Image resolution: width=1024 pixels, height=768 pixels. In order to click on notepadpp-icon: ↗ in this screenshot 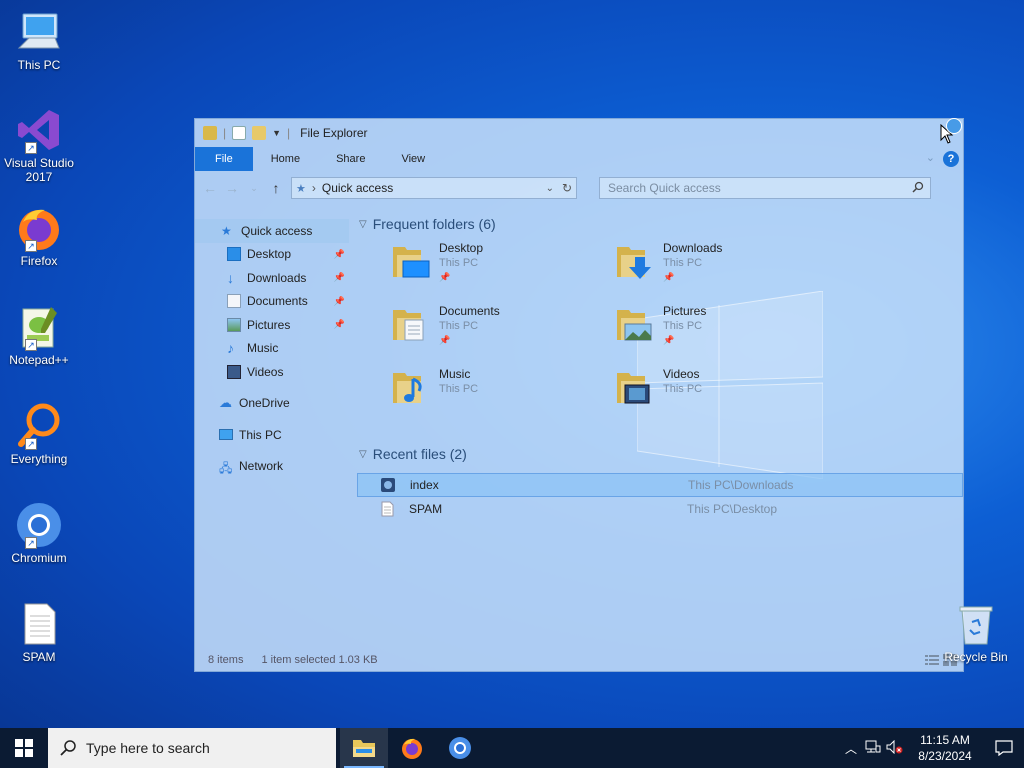, I will do `click(39, 327)`.